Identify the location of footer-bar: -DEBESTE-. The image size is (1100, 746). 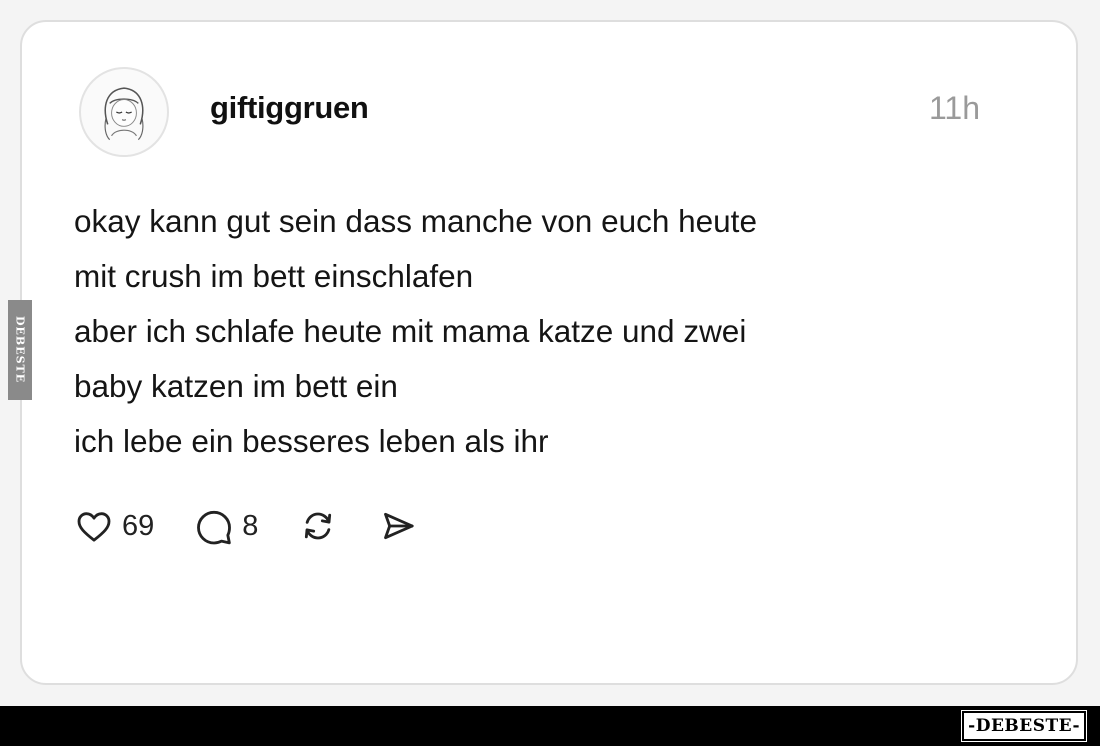
(550, 726).